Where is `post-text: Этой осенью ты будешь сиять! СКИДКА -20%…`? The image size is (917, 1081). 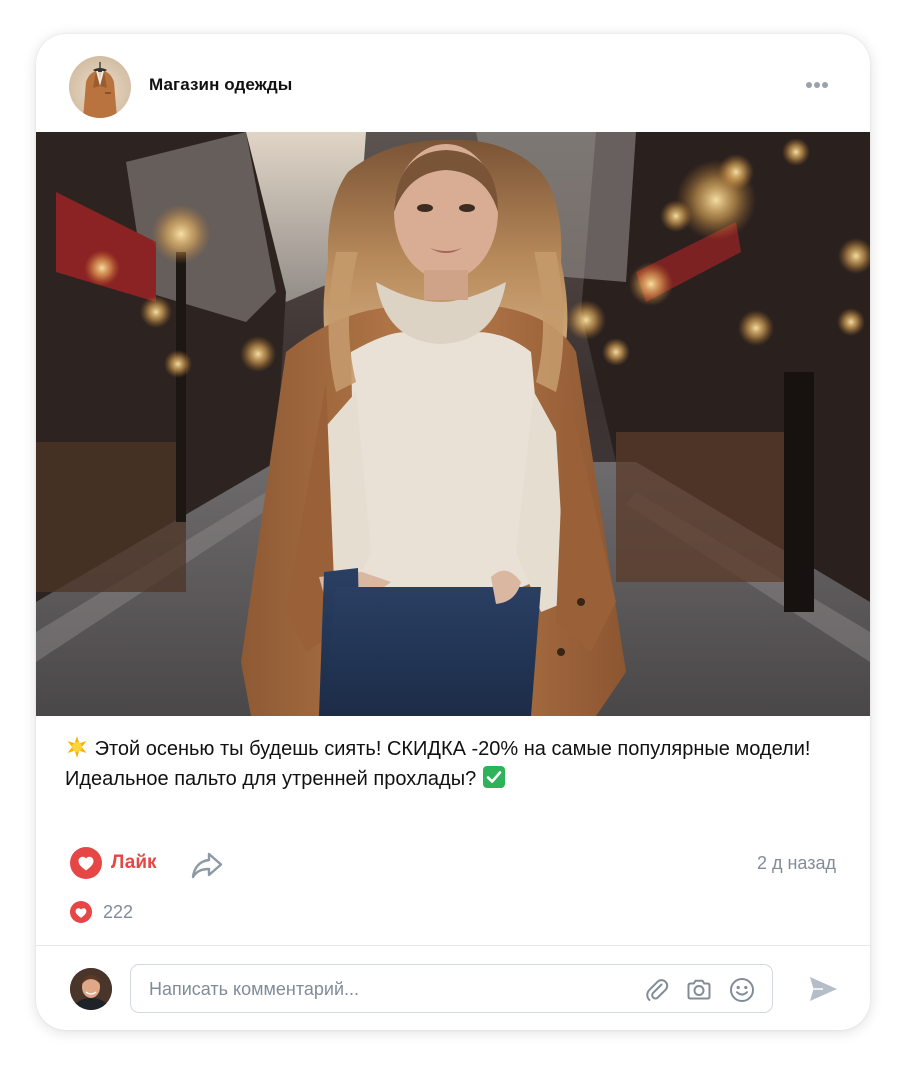 post-text: Этой осенью ты будешь сиять! СКИДКА -20%… is located at coordinates (455, 764).